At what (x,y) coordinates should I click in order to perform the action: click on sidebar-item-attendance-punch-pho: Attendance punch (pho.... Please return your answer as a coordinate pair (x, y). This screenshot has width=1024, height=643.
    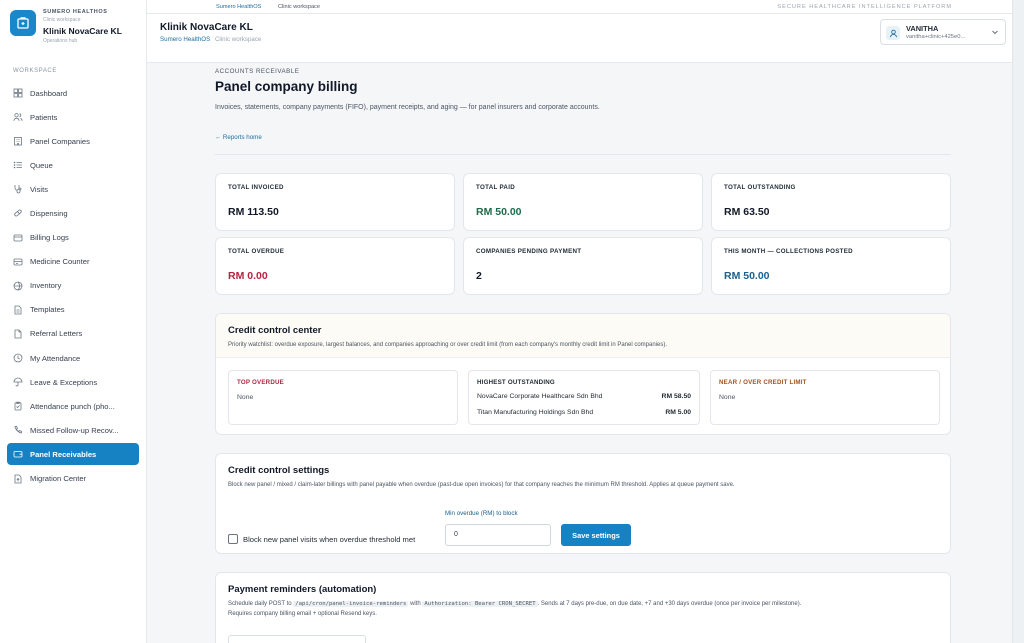
    Looking at the image, I should click on (73, 406).